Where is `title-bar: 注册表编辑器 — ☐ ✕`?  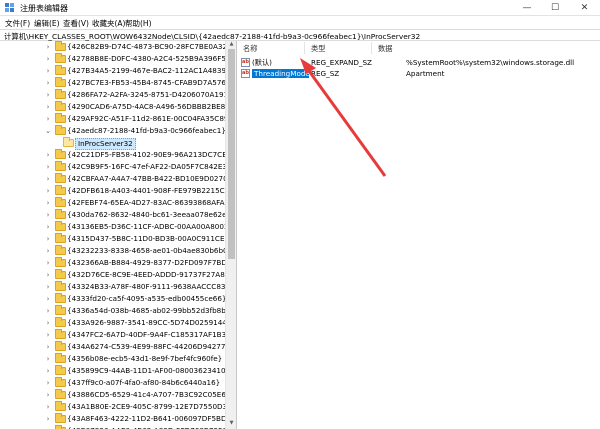
title-bar: 注册表编辑器 — ☐ ✕ is located at coordinates (300, 8).